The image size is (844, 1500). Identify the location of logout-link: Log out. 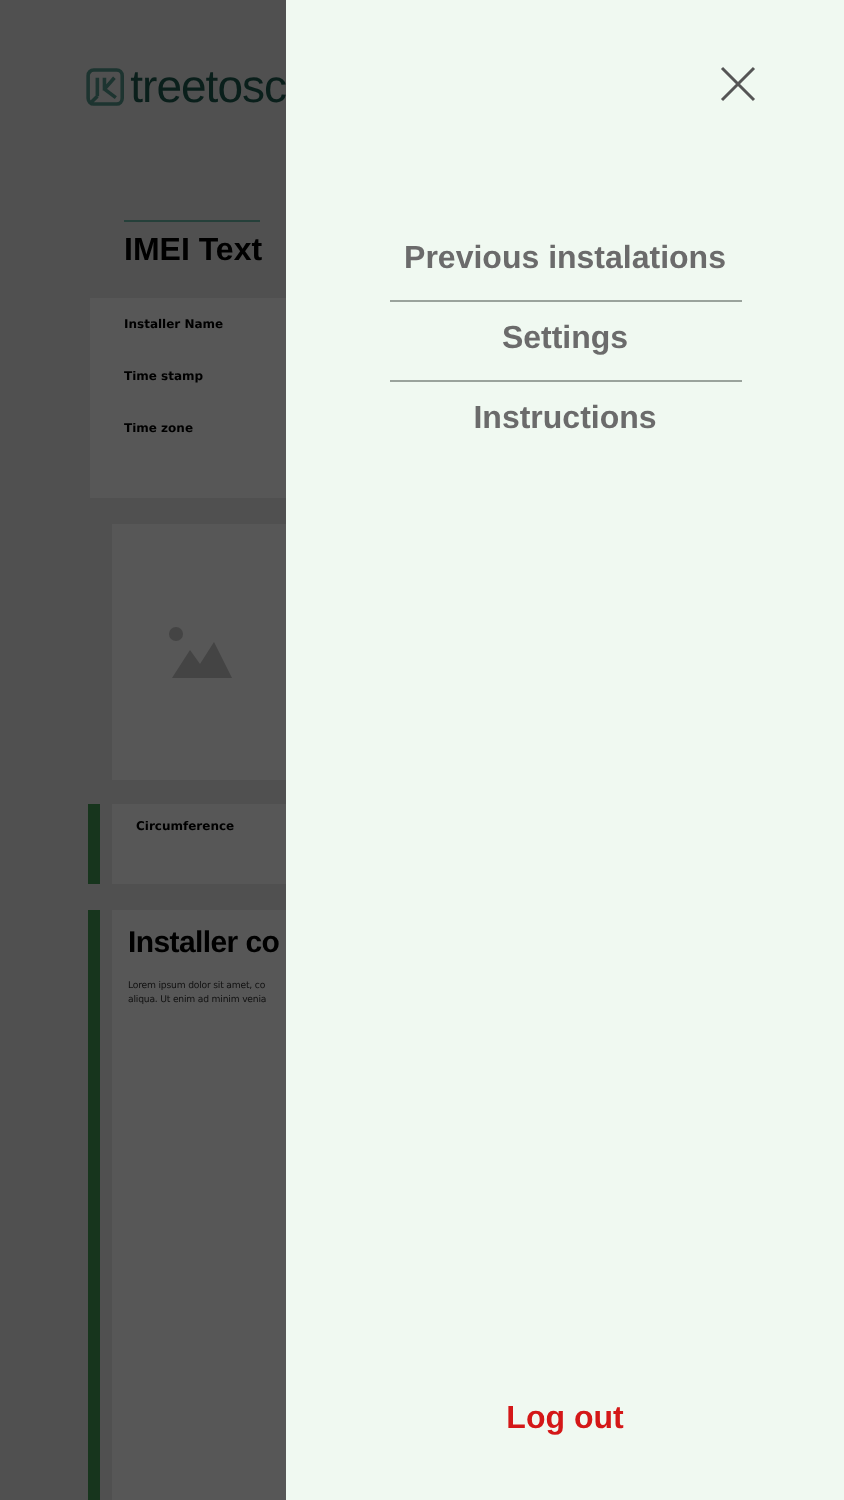
(565, 1421).